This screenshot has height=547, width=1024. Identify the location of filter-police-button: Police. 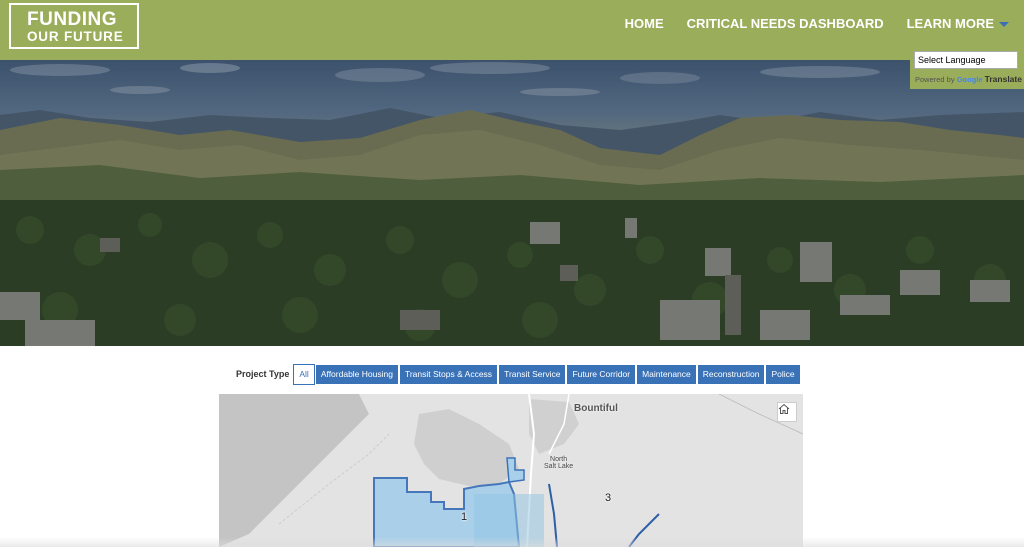
(783, 374).